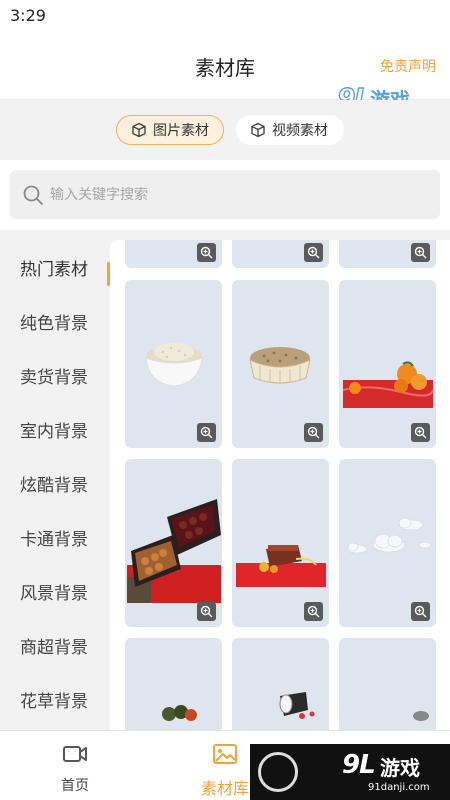  What do you see at coordinates (54, 377) in the screenshot?
I see `category-label: 卖货背景` at bounding box center [54, 377].